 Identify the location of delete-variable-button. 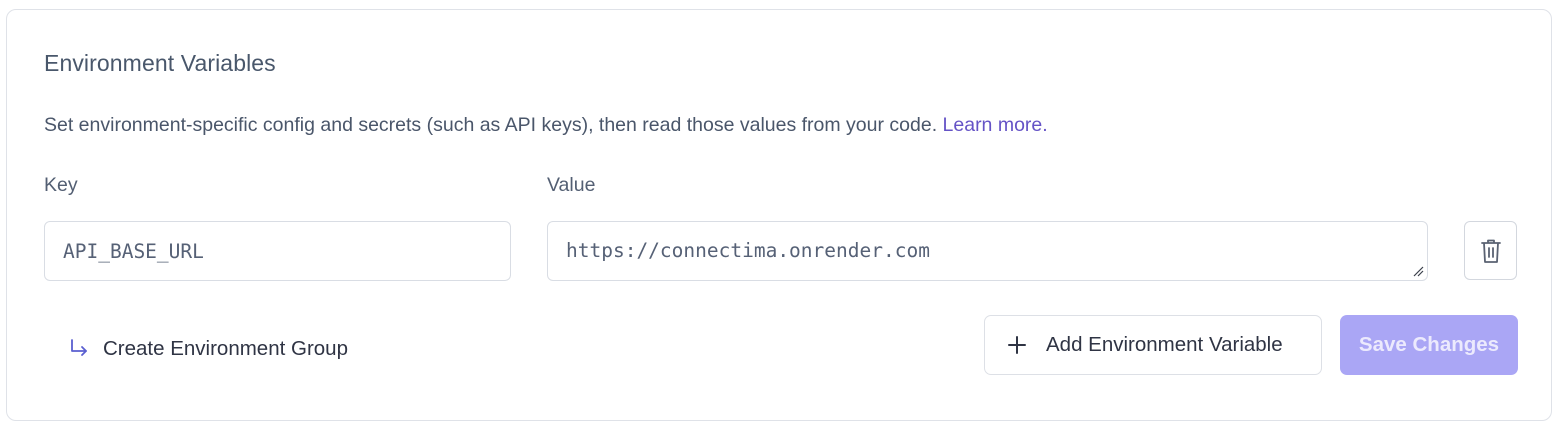
(1490, 250).